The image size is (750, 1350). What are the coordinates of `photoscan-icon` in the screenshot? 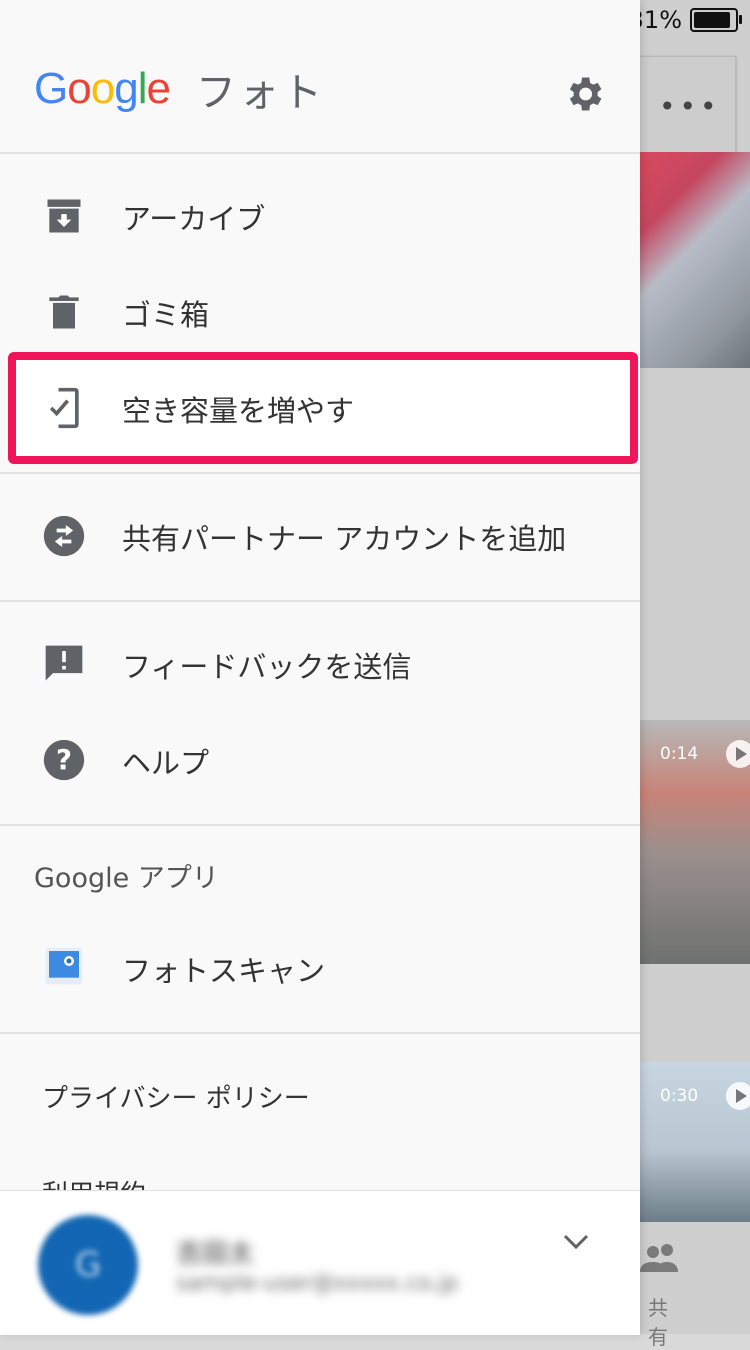 It's located at (64, 966).